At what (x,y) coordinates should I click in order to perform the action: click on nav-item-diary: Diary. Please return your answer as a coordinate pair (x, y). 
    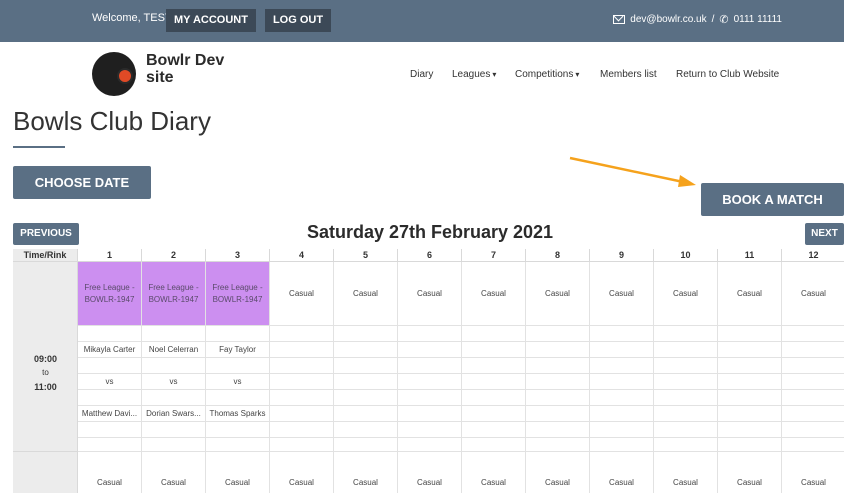
    Looking at the image, I should click on (421, 74).